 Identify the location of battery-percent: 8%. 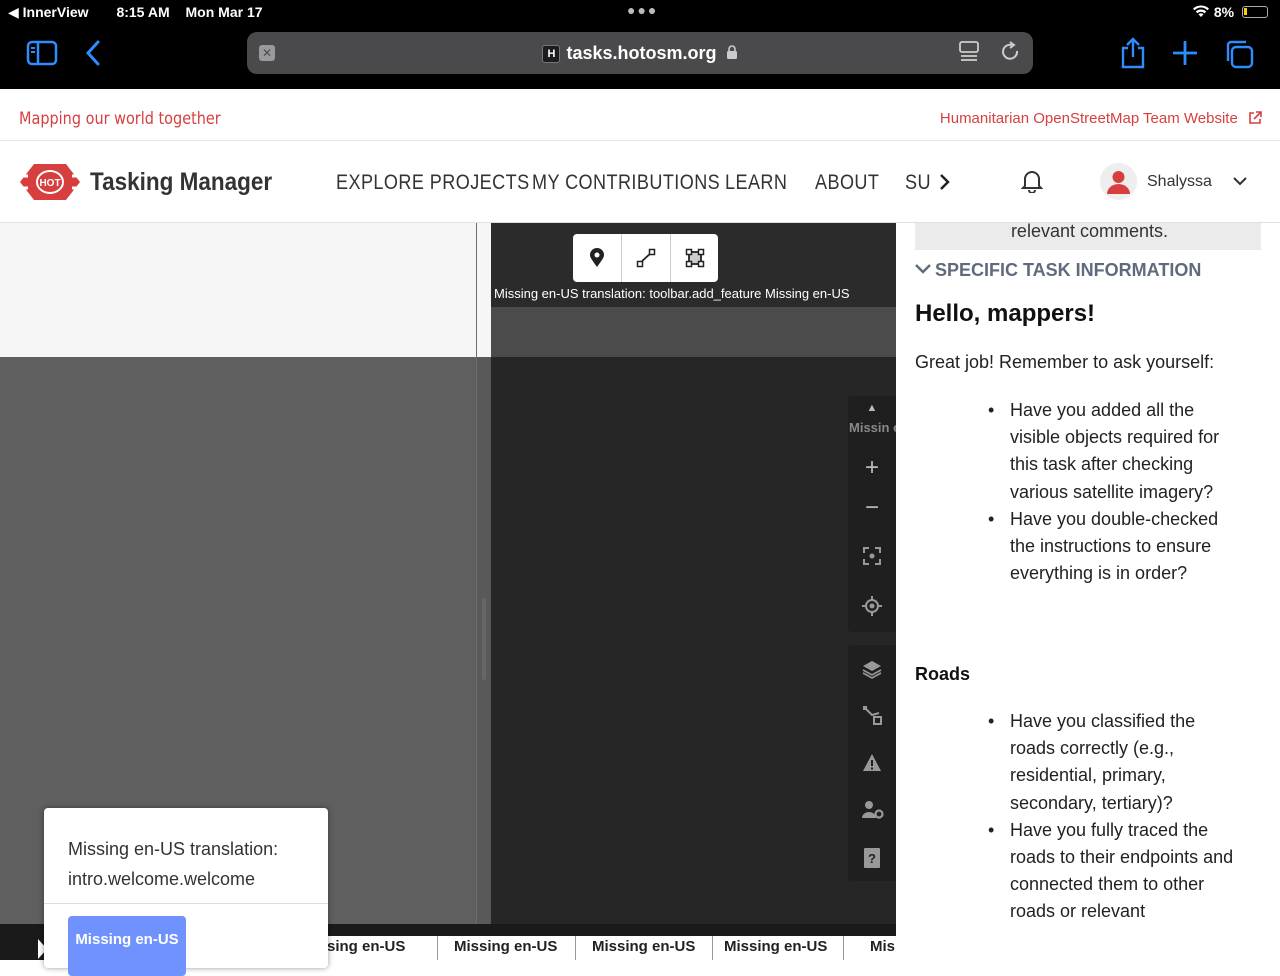
(1224, 12).